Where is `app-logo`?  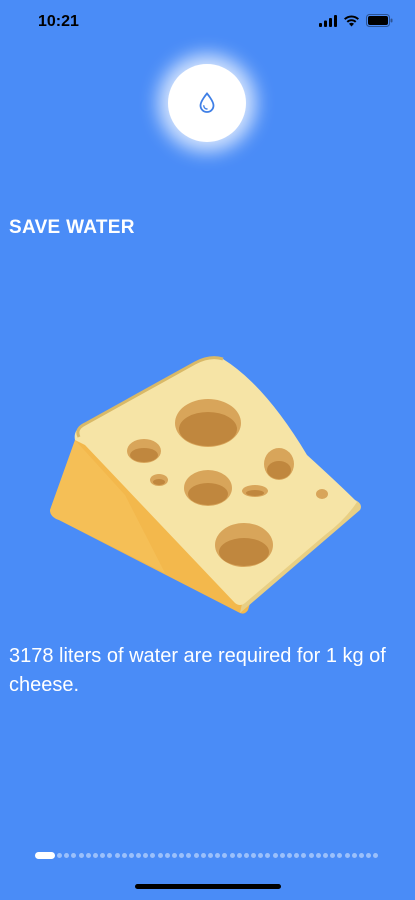
app-logo is located at coordinates (207, 103).